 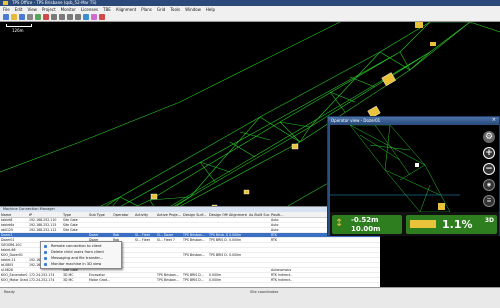 What do you see at coordinates (32, 9) in the screenshot?
I see `menu-view: View` at bounding box center [32, 9].